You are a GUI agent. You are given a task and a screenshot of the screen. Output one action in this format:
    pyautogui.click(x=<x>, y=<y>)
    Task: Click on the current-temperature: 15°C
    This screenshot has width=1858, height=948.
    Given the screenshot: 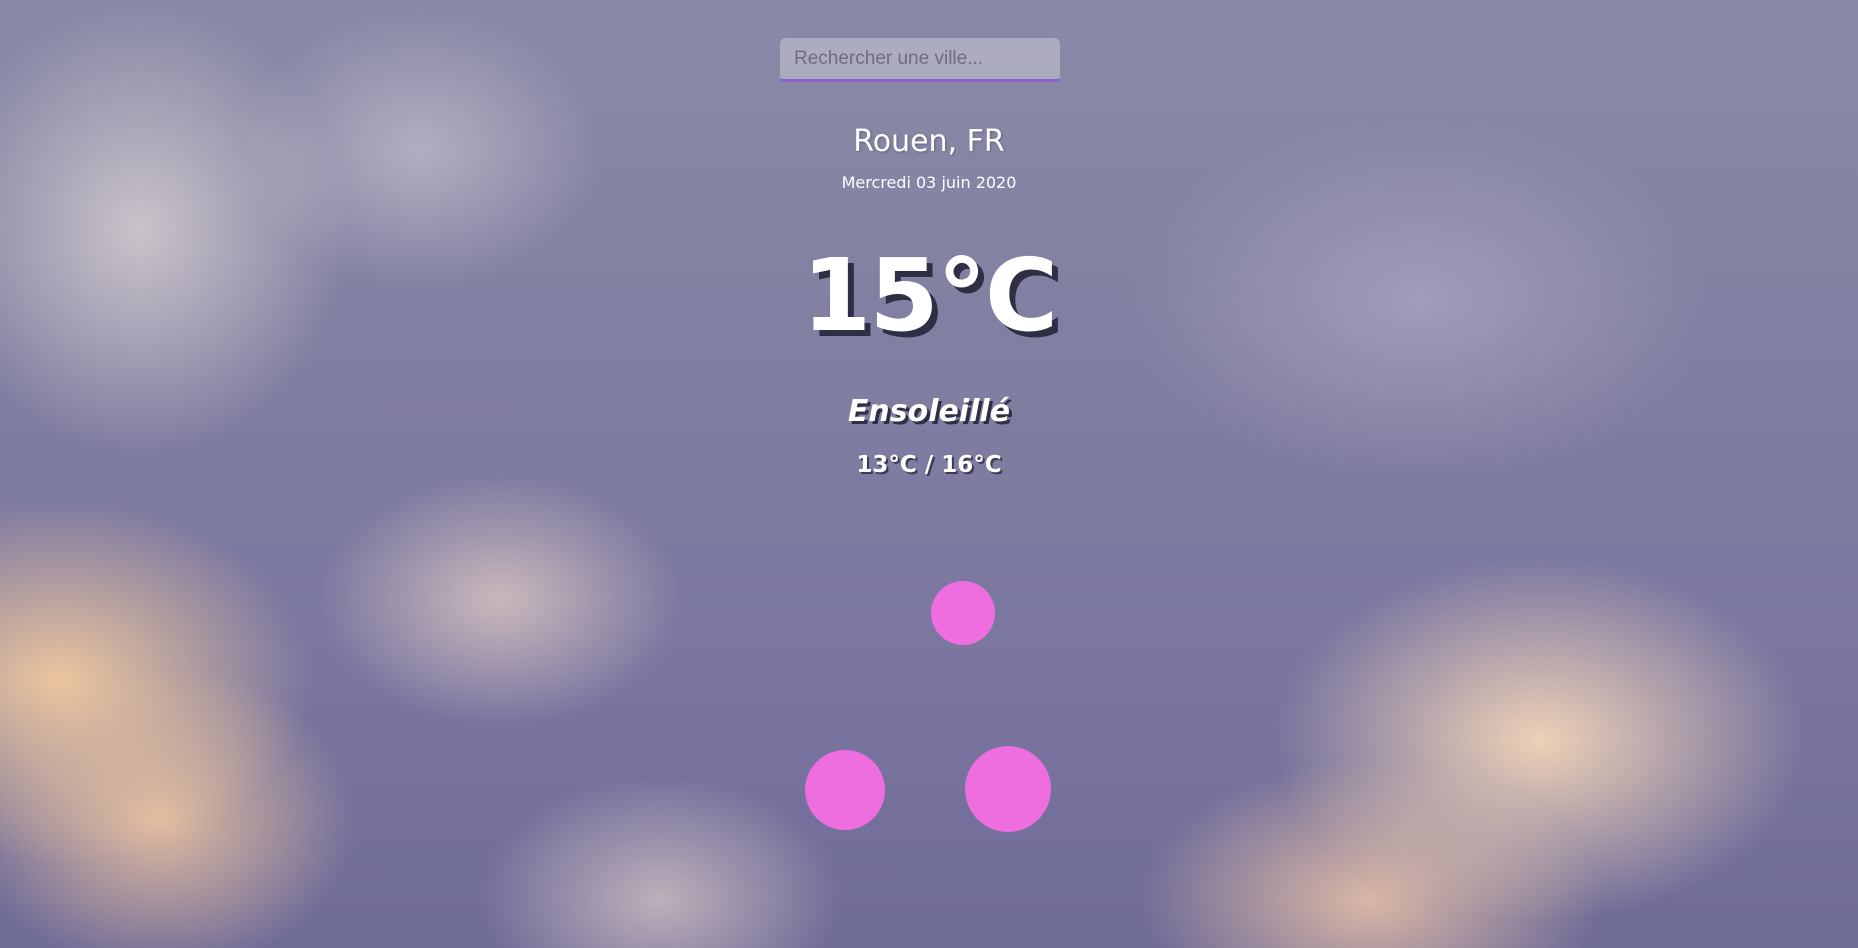 What is the action you would take?
    pyautogui.click(x=930, y=295)
    